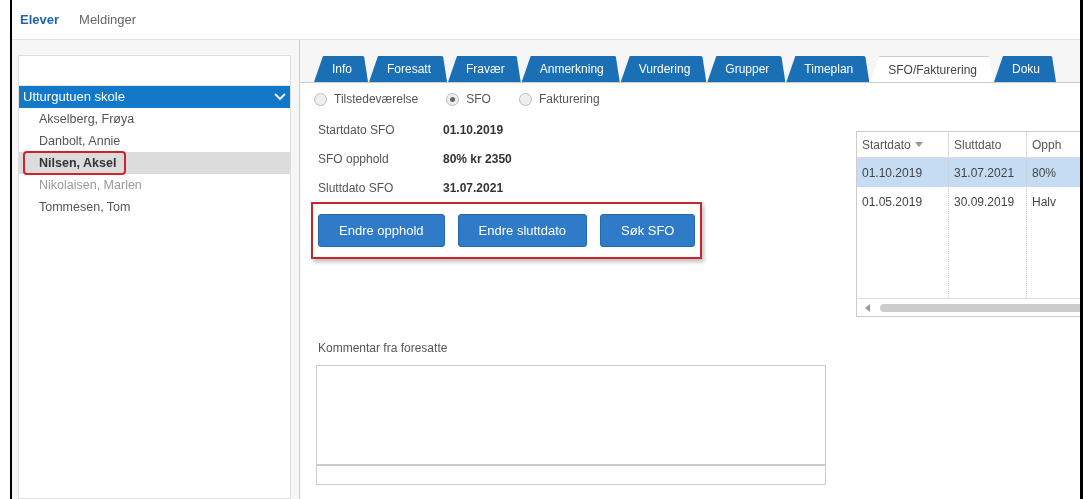  What do you see at coordinates (357, 130) in the screenshot?
I see `field-label: Startdato SFO` at bounding box center [357, 130].